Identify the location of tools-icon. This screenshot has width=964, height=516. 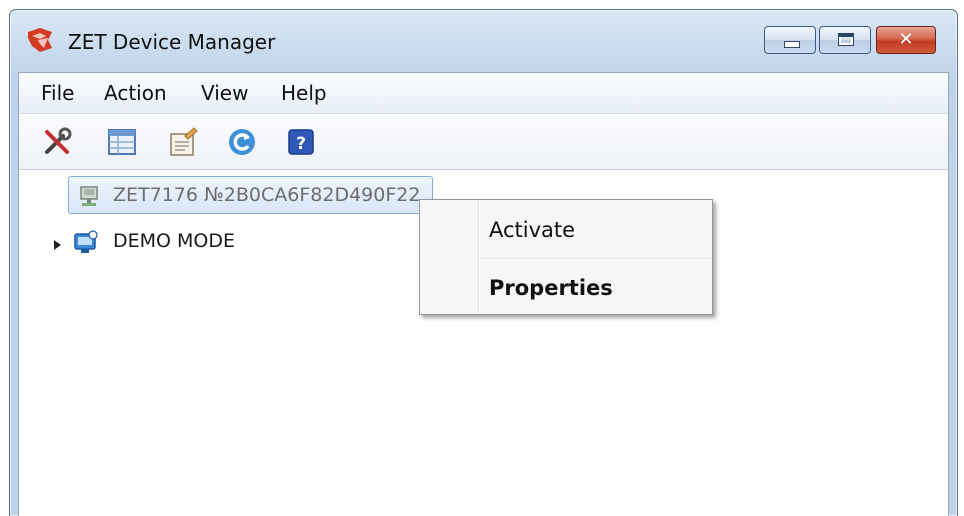
(57, 142).